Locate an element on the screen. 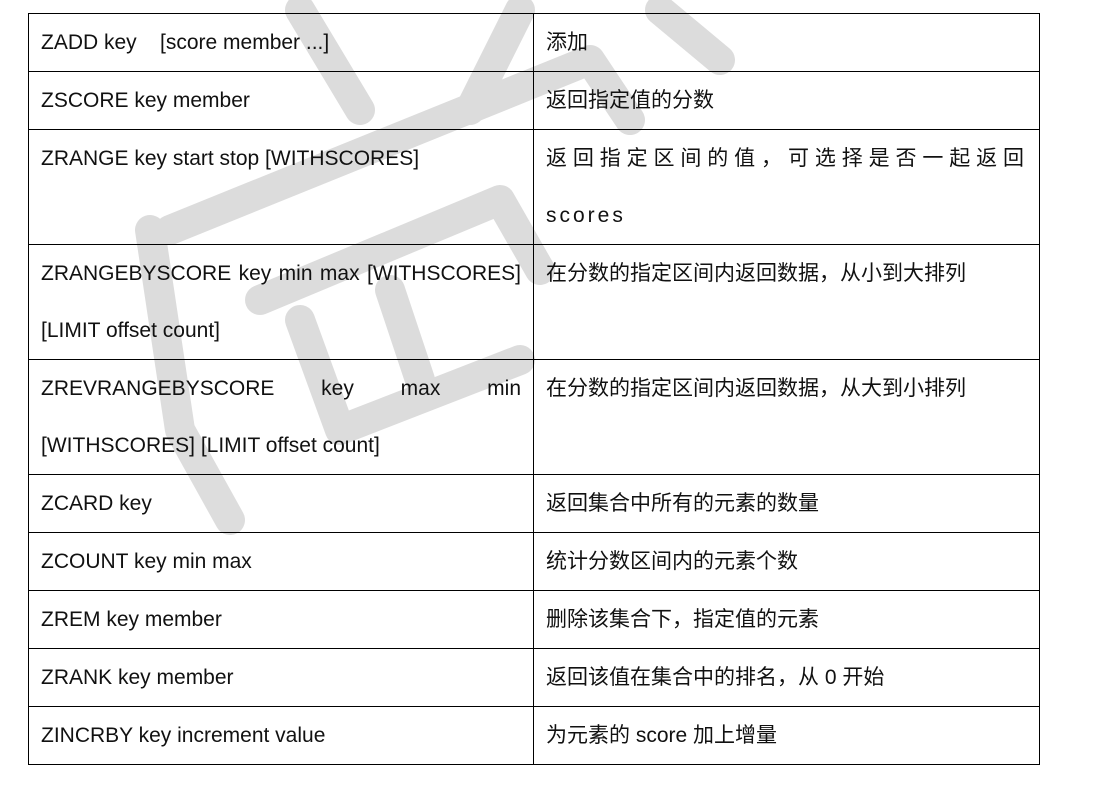 This screenshot has height=794, width=1095. description-text: 在分数的指定区间内返回数据，从大到小排列 is located at coordinates (756, 388).